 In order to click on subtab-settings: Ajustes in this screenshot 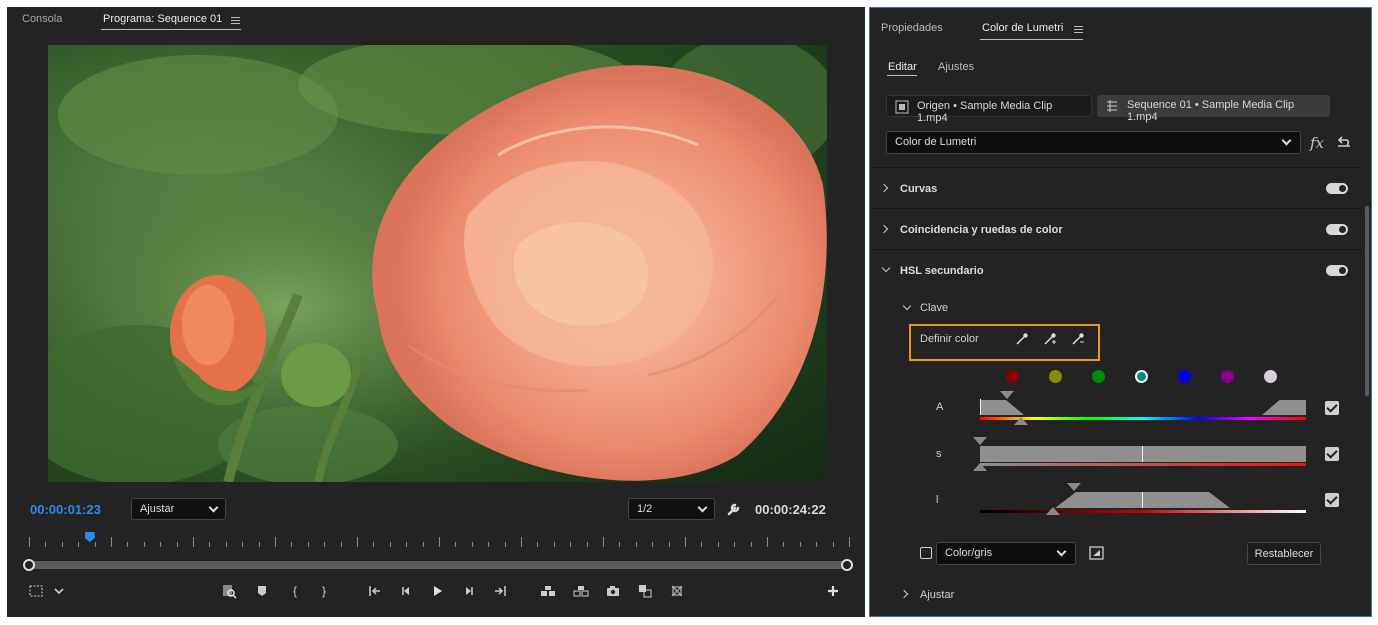, I will do `click(956, 67)`.